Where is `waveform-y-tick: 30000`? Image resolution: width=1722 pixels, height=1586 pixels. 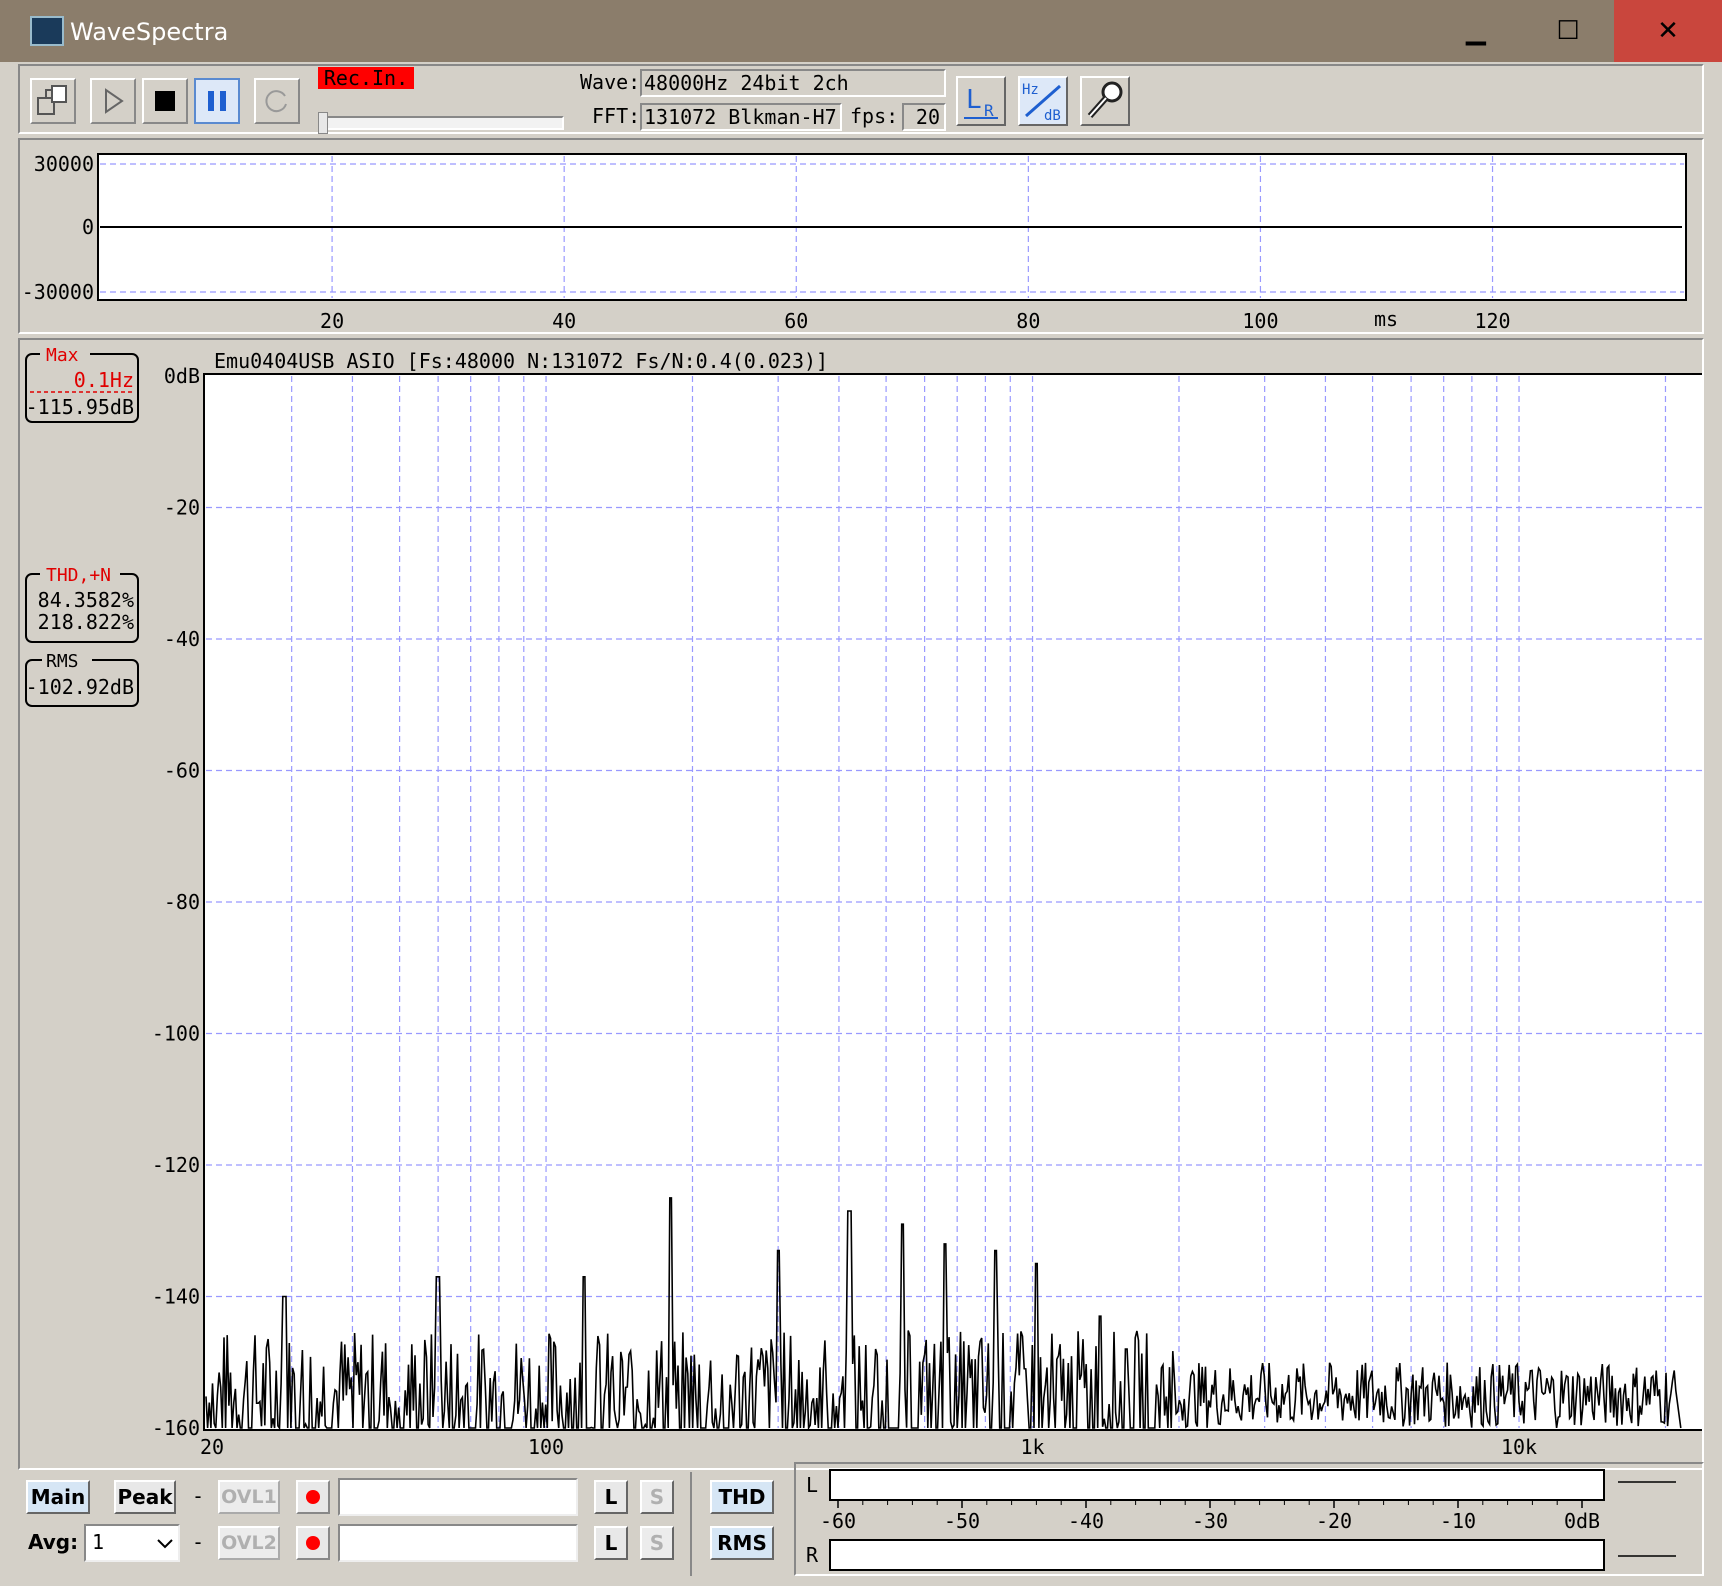
waveform-y-tick: 30000 is located at coordinates (64, 164).